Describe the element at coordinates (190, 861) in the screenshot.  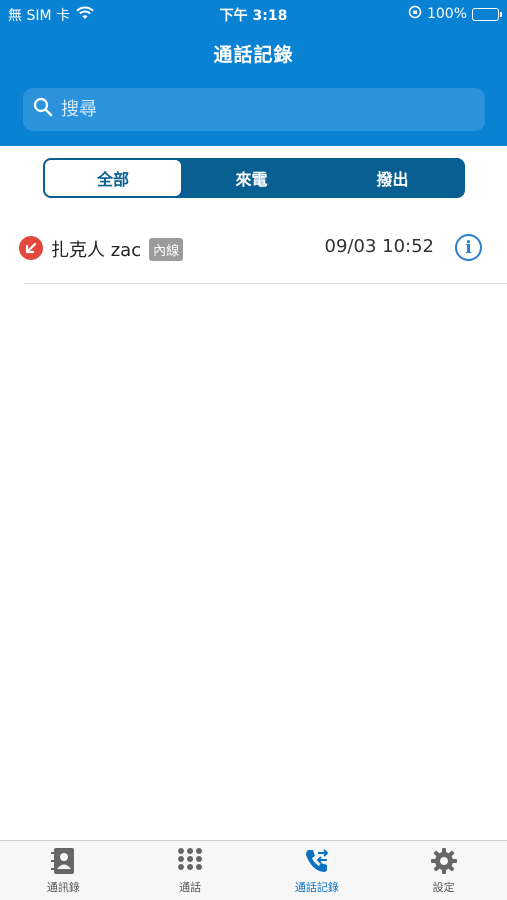
I see `dialpad-icon` at that location.